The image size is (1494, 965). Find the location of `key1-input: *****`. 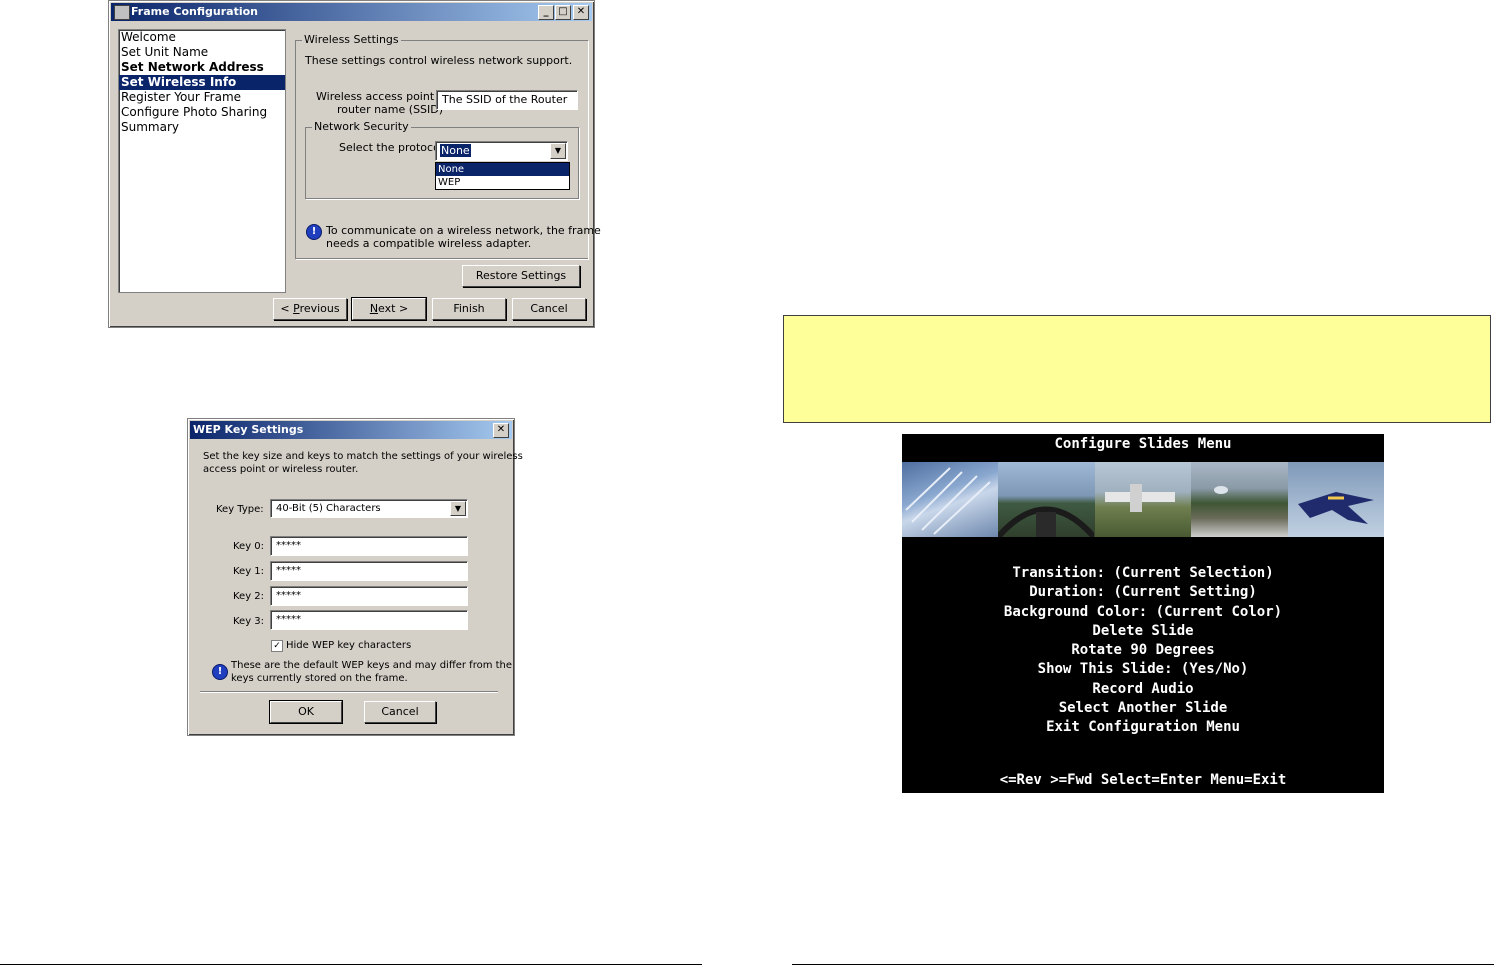

key1-input: ***** is located at coordinates (369, 571).